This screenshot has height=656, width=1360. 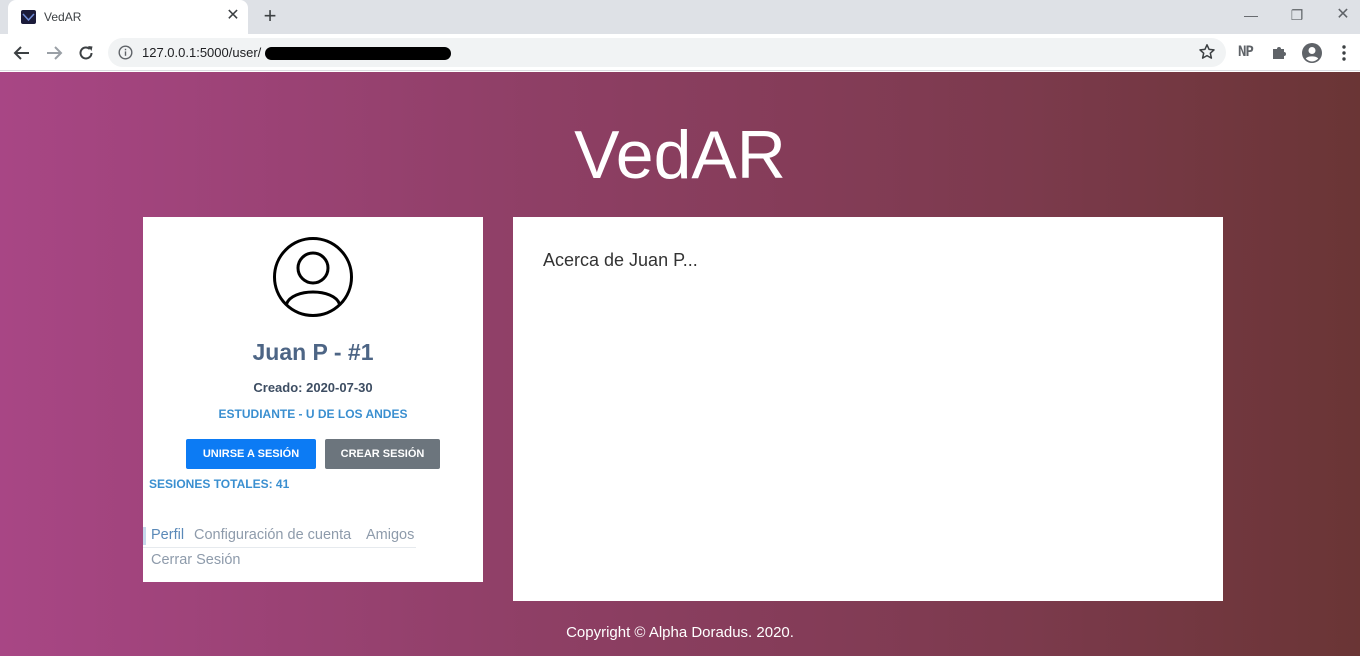 I want to click on browser-tab: VedAR ✕, so click(x=128, y=17).